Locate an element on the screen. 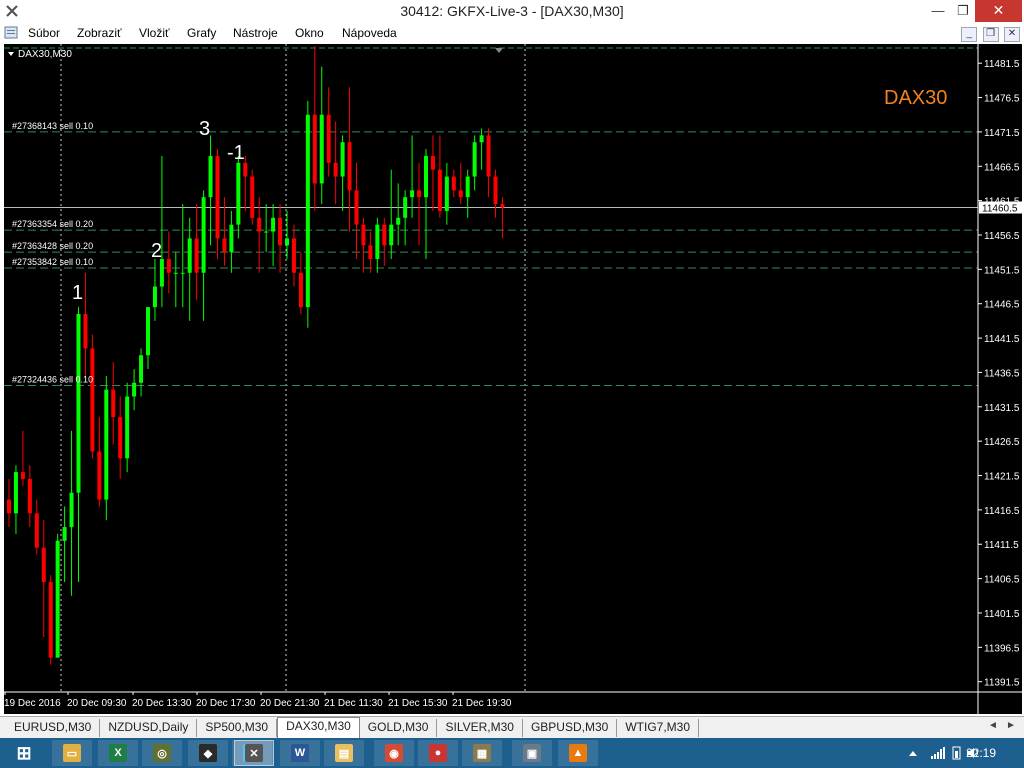 This screenshot has height=768, width=1024. tab-scroll-right-icon: ► is located at coordinates (1011, 725).